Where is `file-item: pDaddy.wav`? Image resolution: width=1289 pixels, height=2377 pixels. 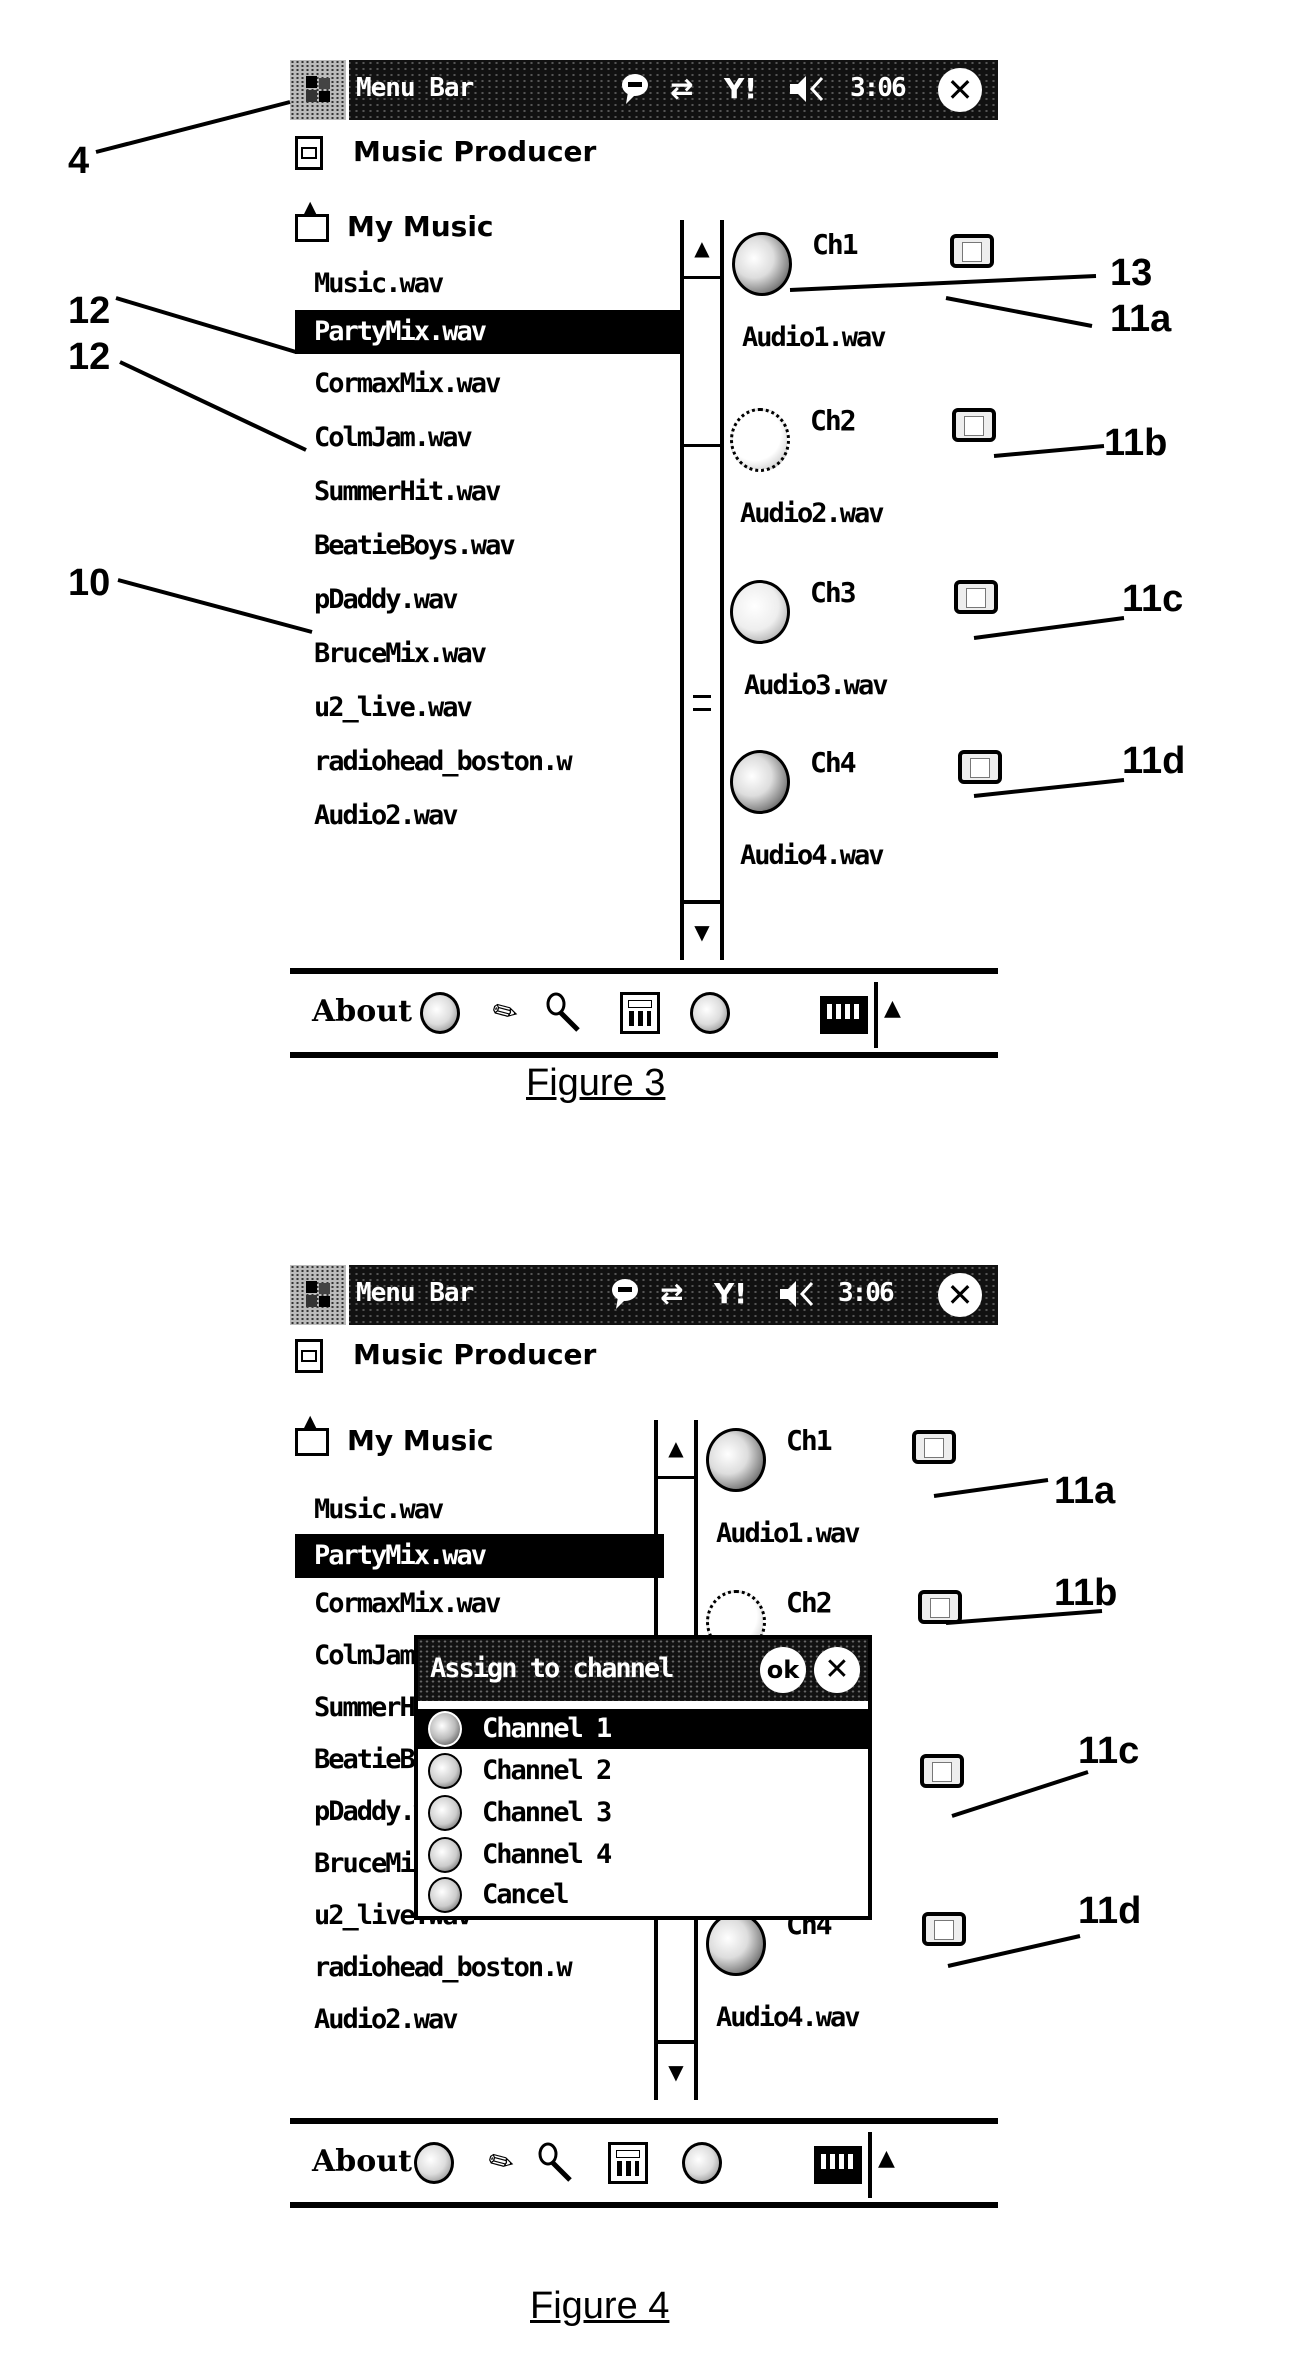 file-item: pDaddy.wav is located at coordinates (386, 600).